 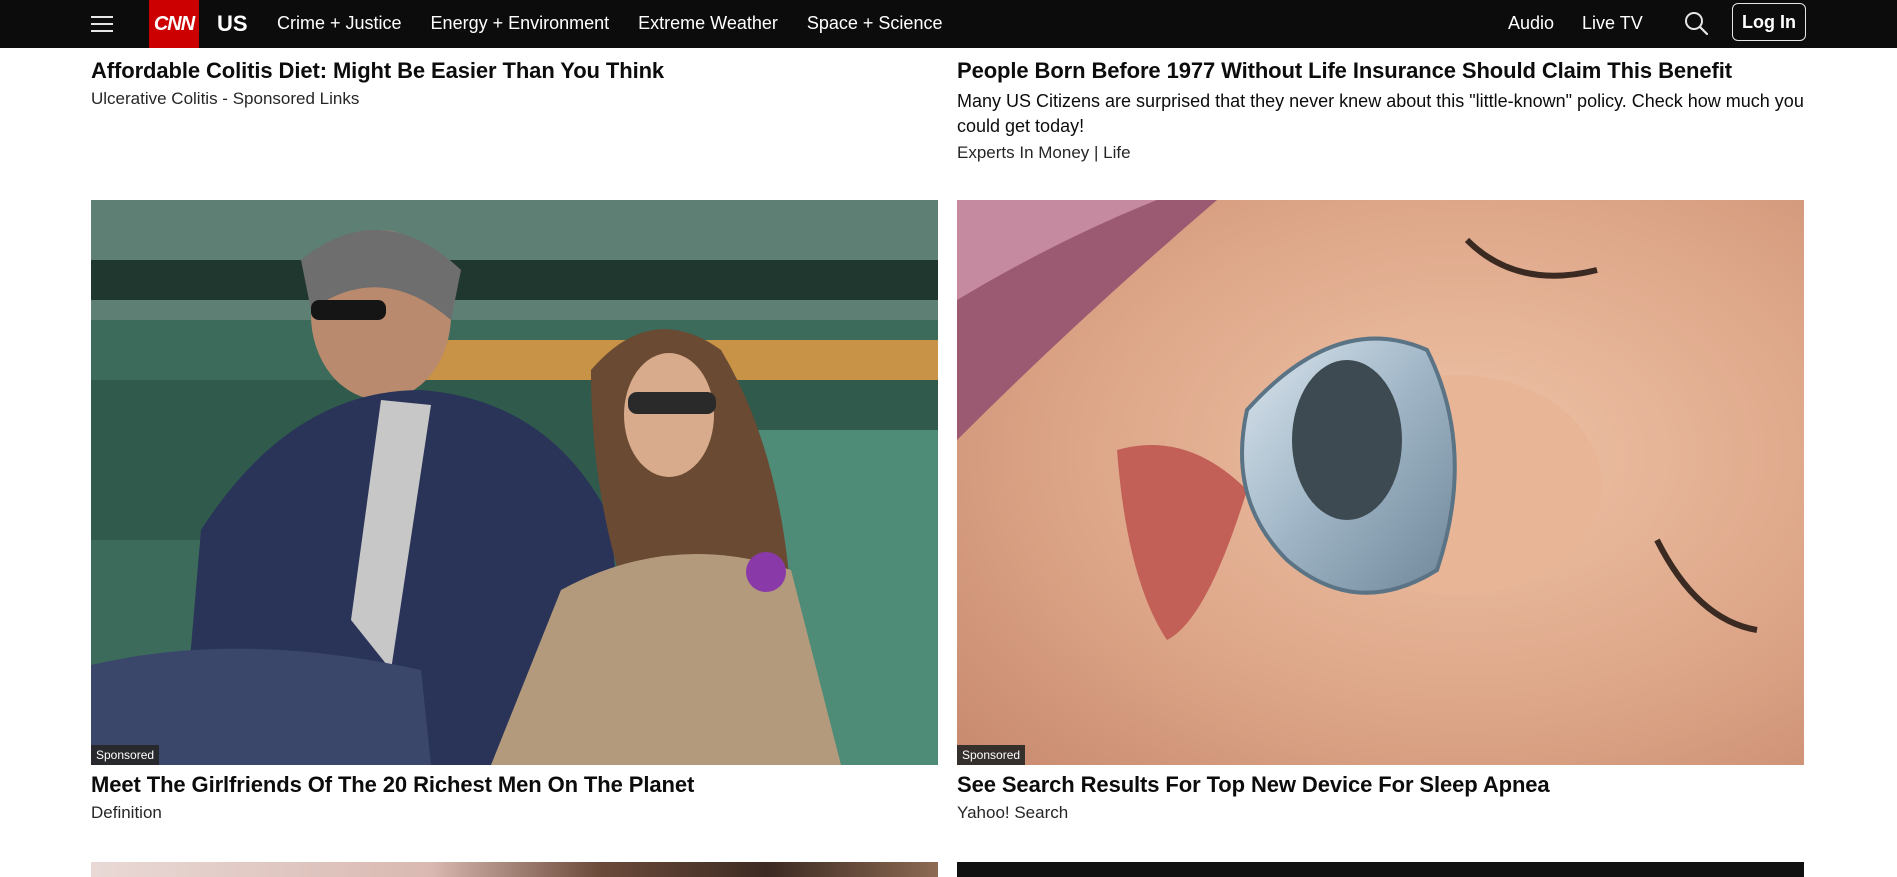 What do you see at coordinates (102, 24) in the screenshot?
I see `menu-icon` at bounding box center [102, 24].